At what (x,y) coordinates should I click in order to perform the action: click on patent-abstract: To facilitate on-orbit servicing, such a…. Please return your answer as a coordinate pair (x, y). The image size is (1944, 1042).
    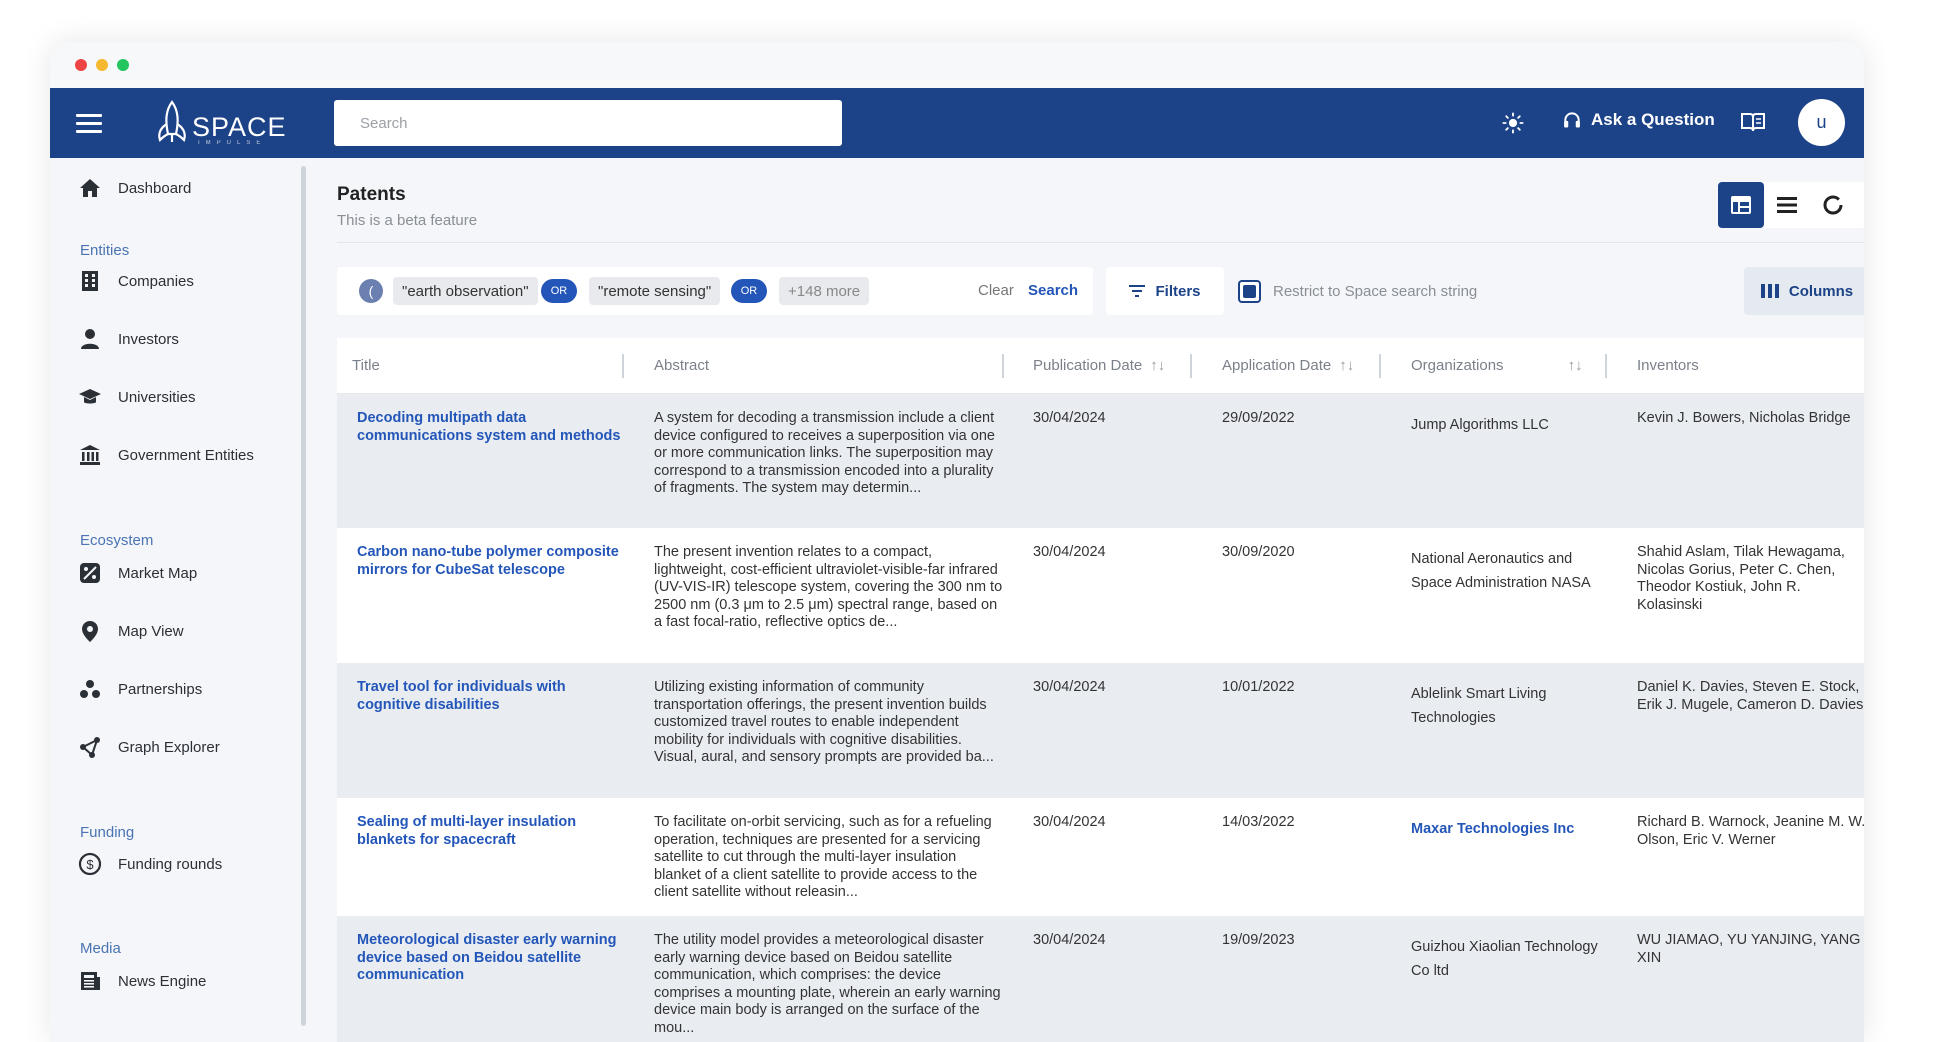
    Looking at the image, I should click on (823, 857).